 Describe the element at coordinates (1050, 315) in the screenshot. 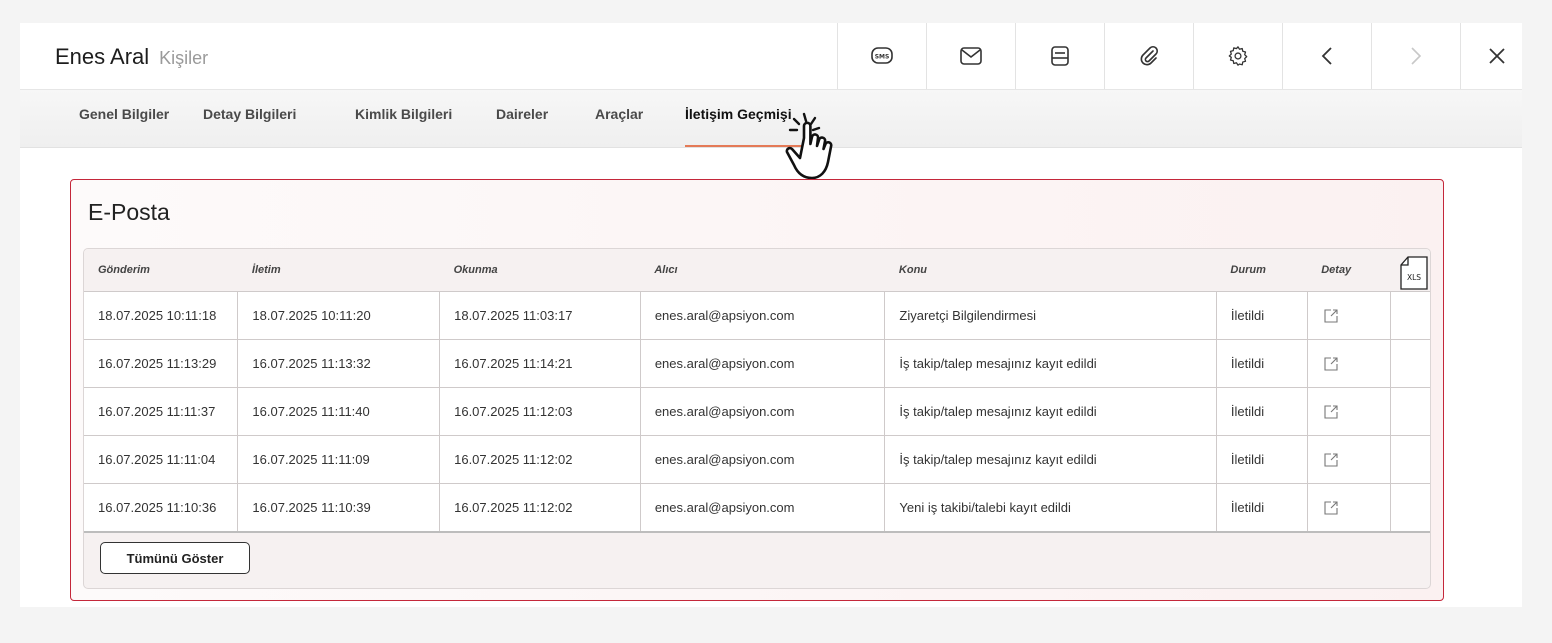

I see `cell-konu: Ziyaretçi Bilgilendirmesi` at that location.